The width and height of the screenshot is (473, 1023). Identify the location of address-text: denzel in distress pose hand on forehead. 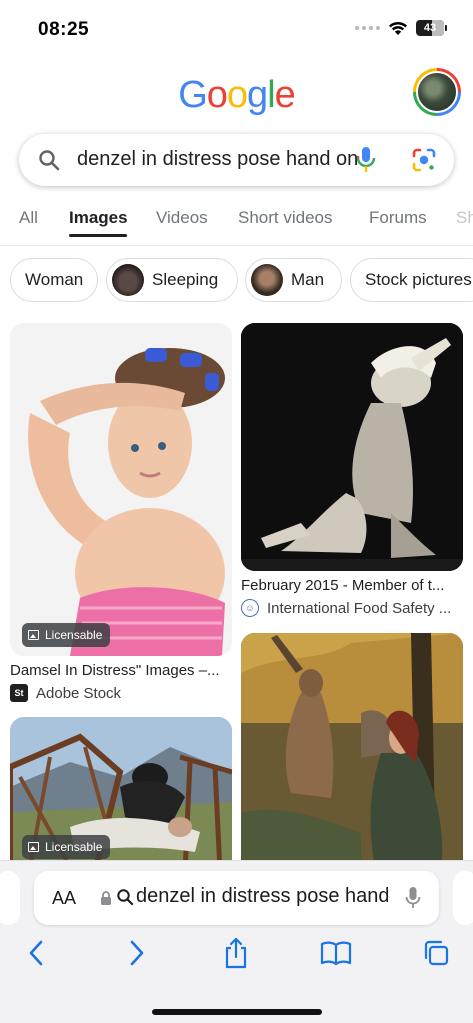
(262, 896).